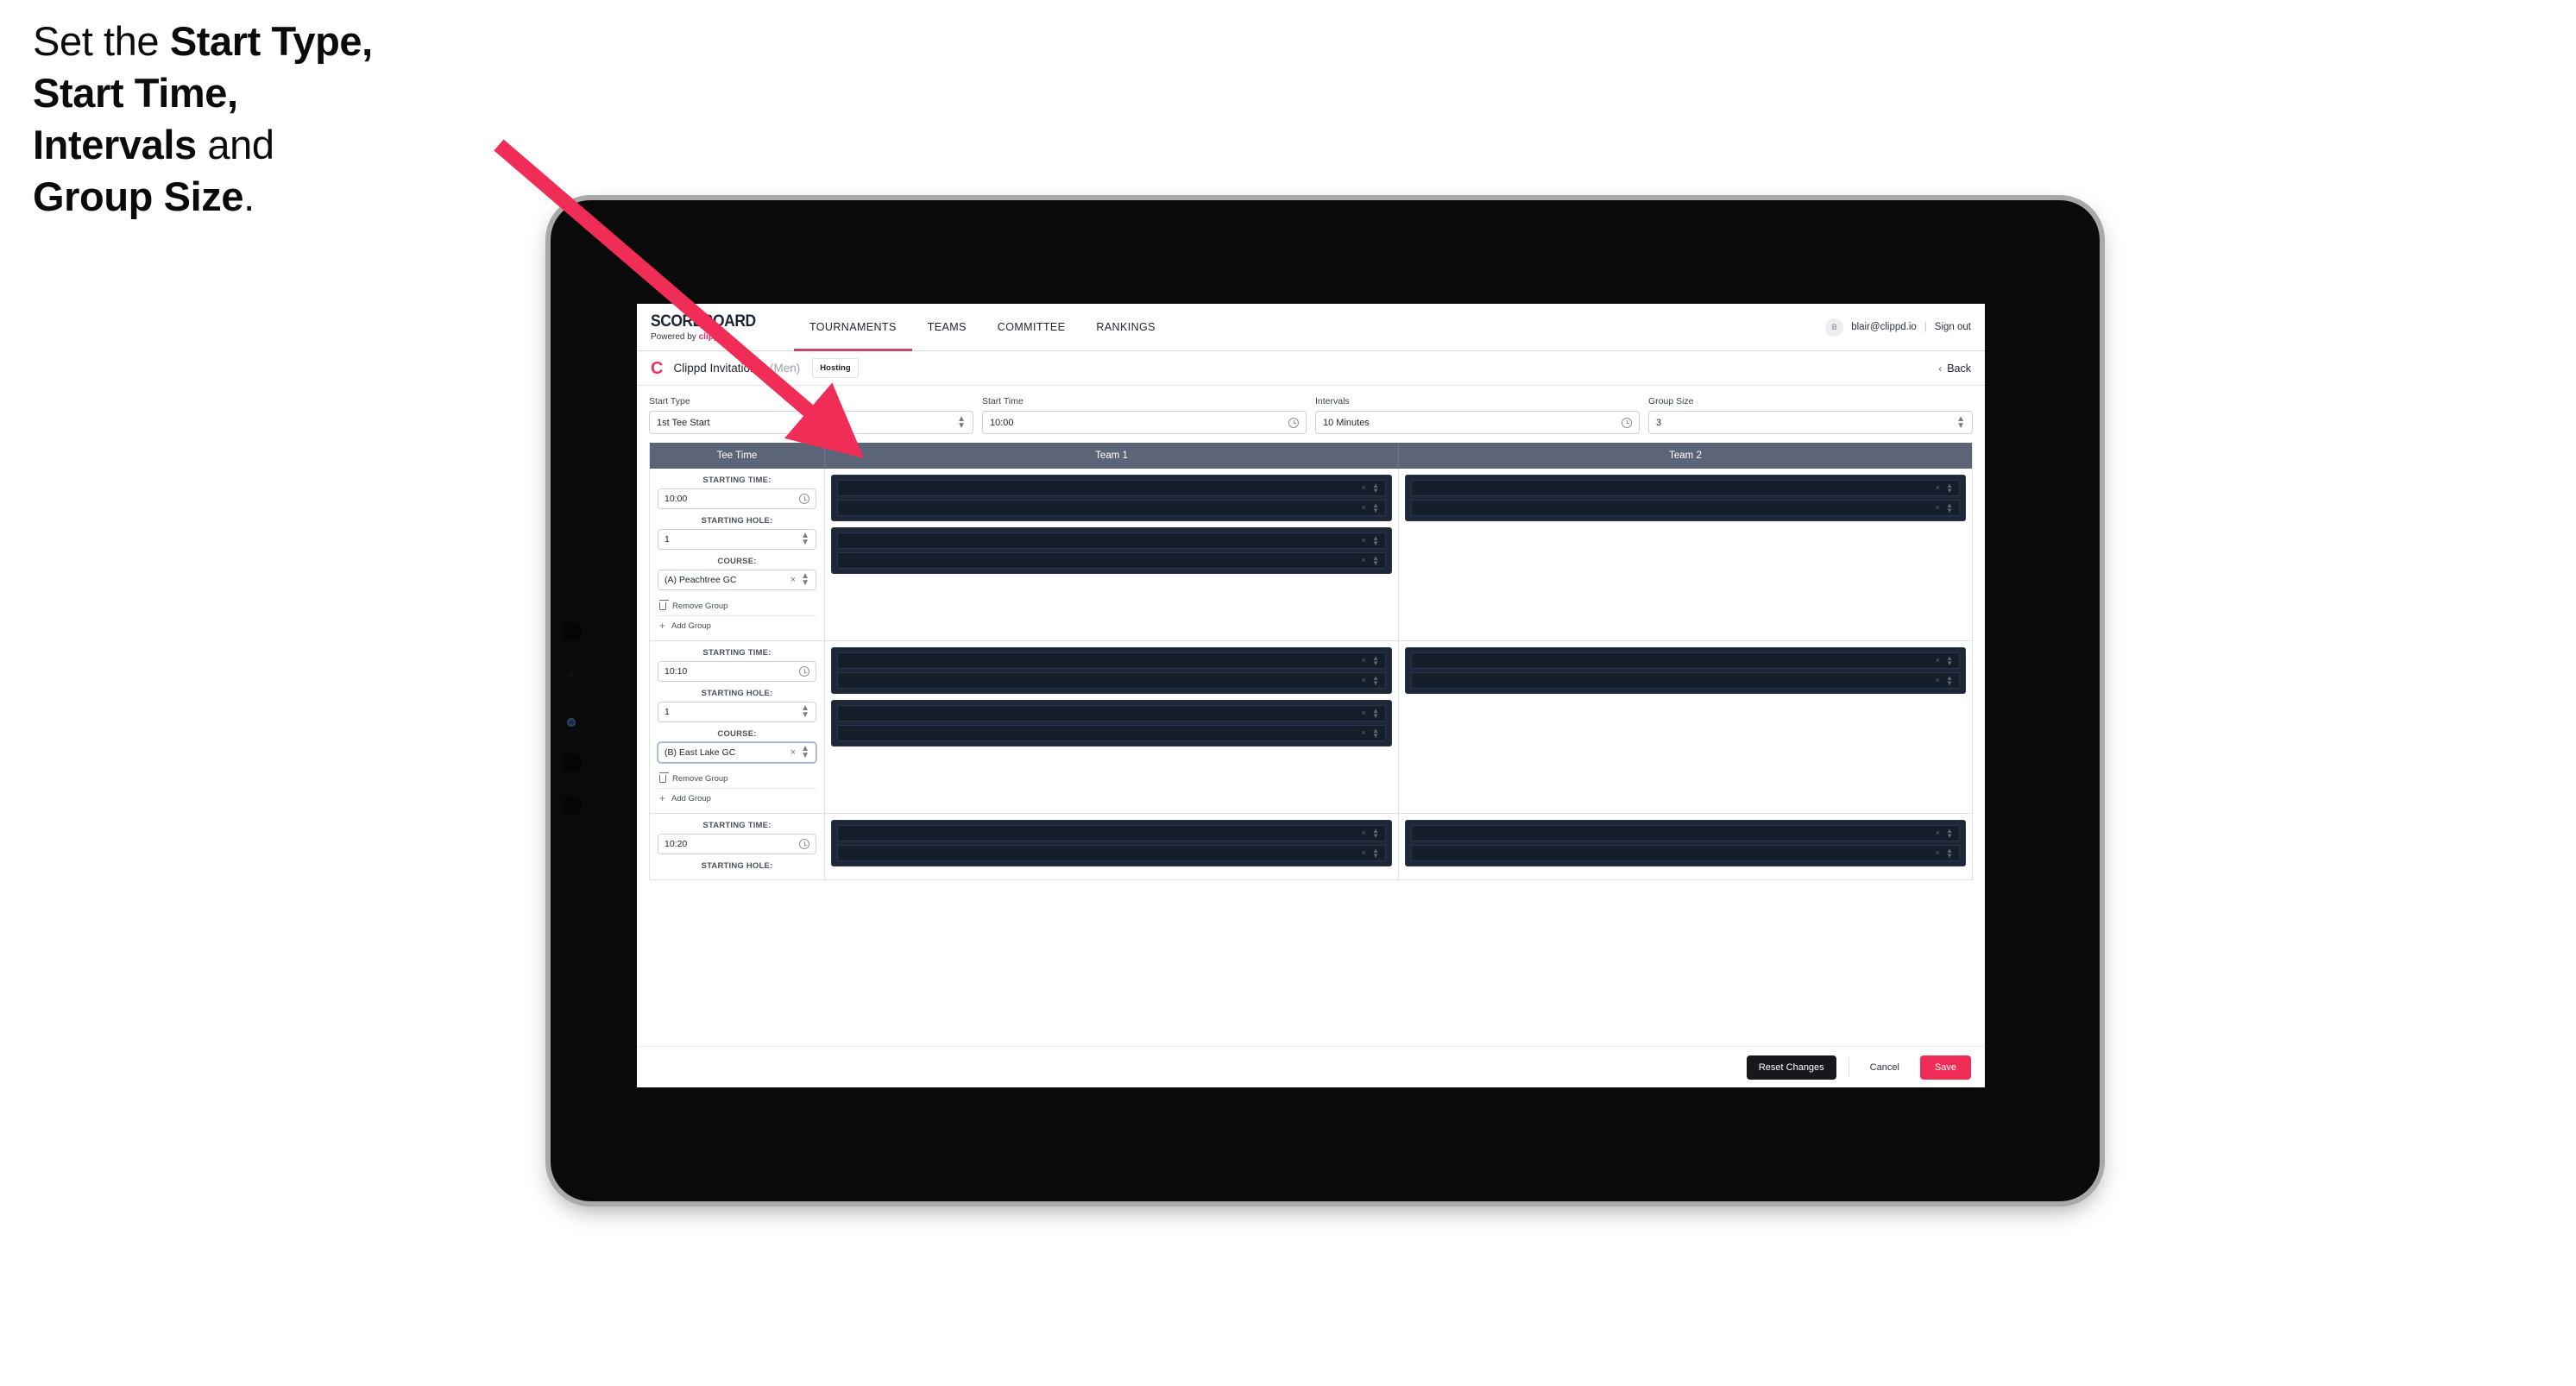  What do you see at coordinates (1945, 1068) in the screenshot?
I see `save-button: Save` at bounding box center [1945, 1068].